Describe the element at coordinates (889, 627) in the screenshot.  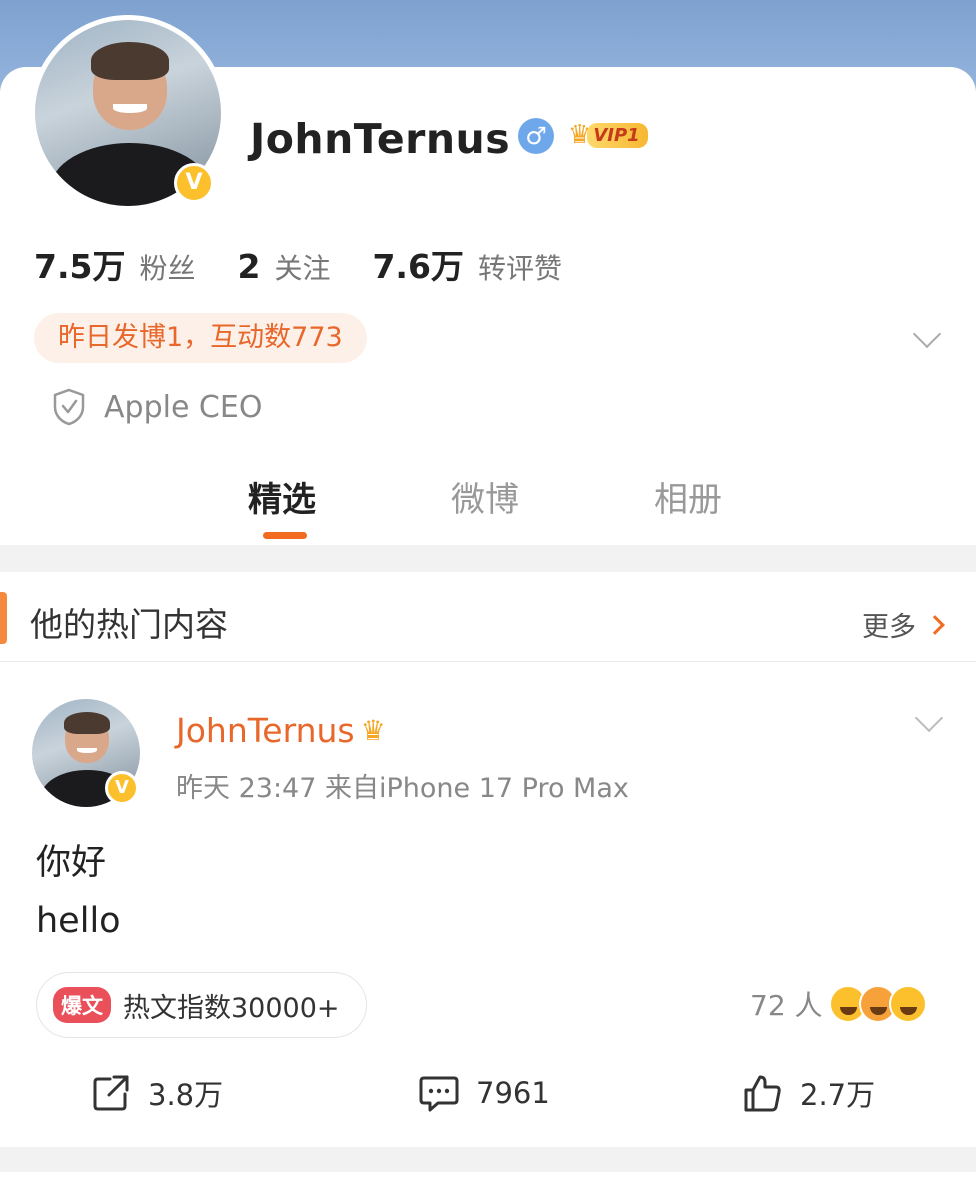
I see `more-label: 更多` at that location.